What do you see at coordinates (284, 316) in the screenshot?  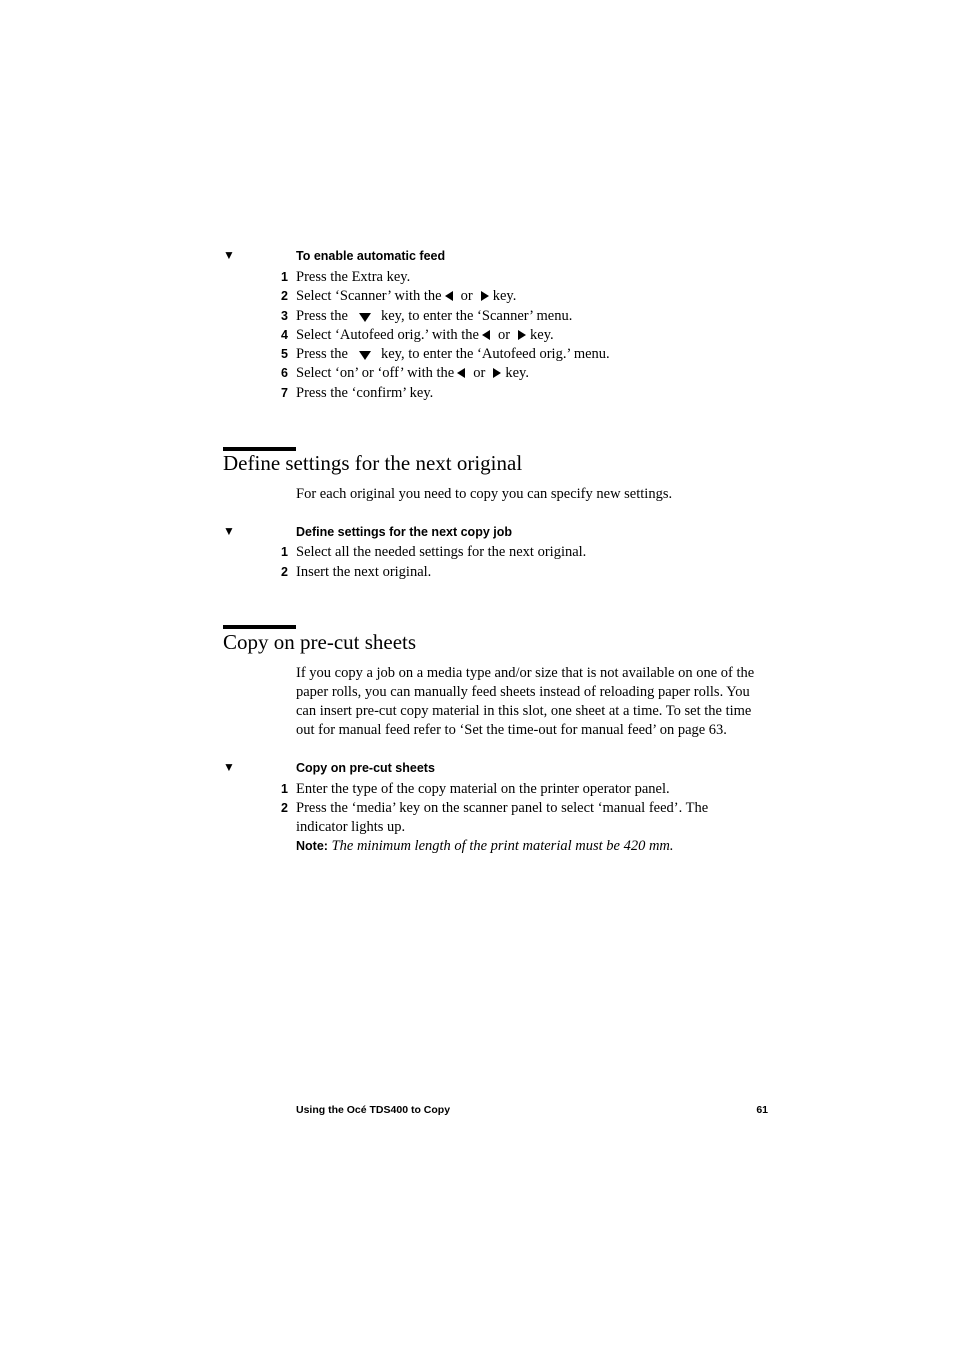 I see `step-number: 3` at bounding box center [284, 316].